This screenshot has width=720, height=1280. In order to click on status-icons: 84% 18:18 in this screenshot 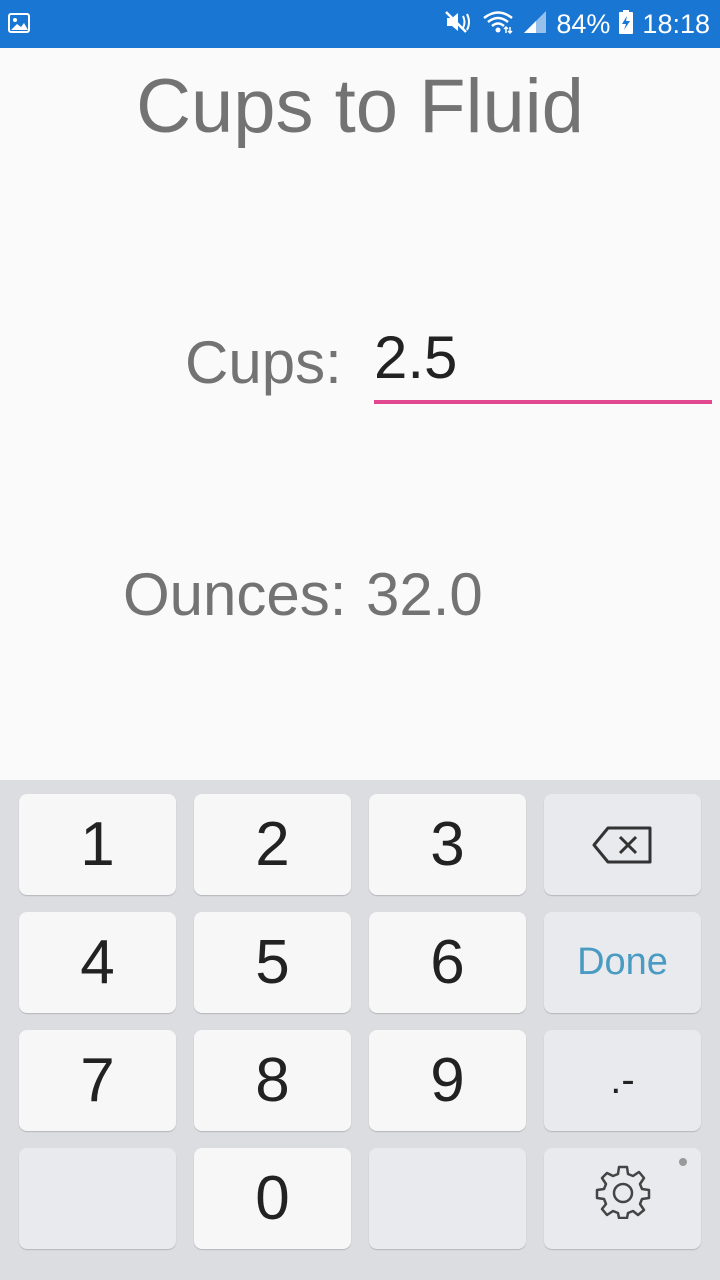, I will do `click(577, 24)`.